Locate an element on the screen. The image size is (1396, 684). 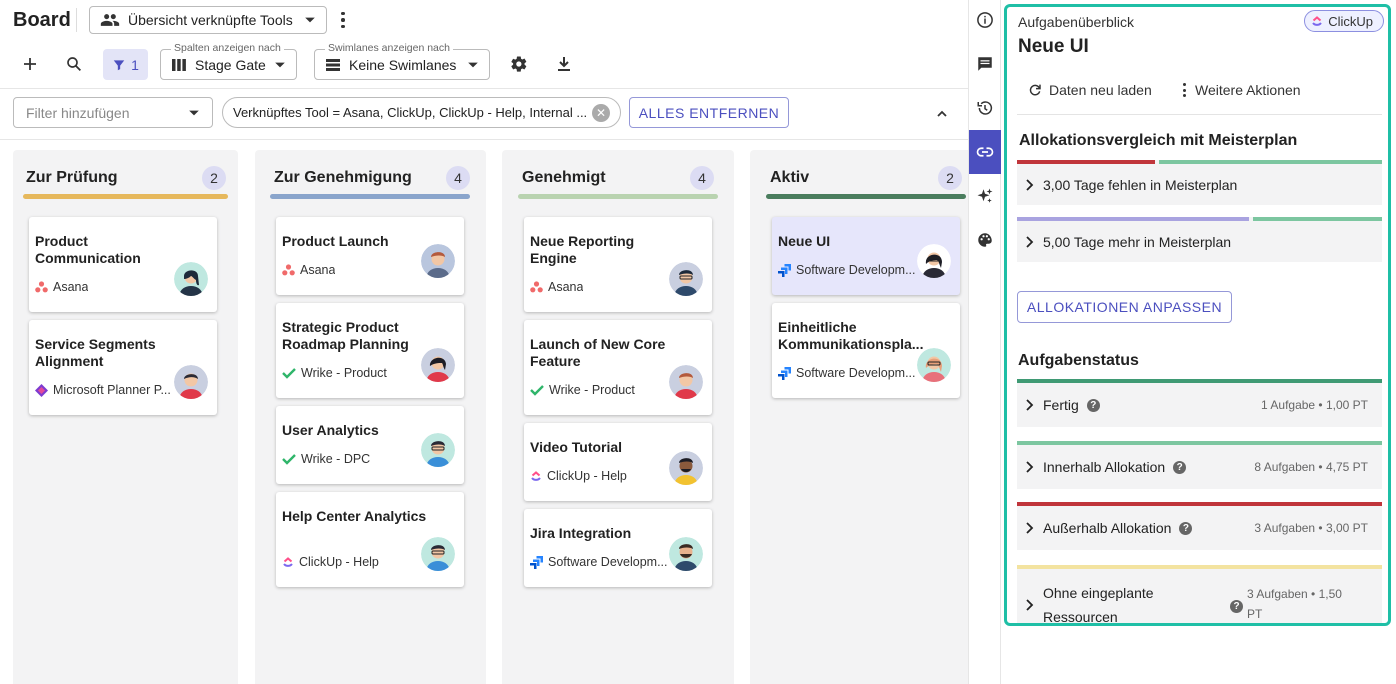
link-icon is located at coordinates (985, 152).